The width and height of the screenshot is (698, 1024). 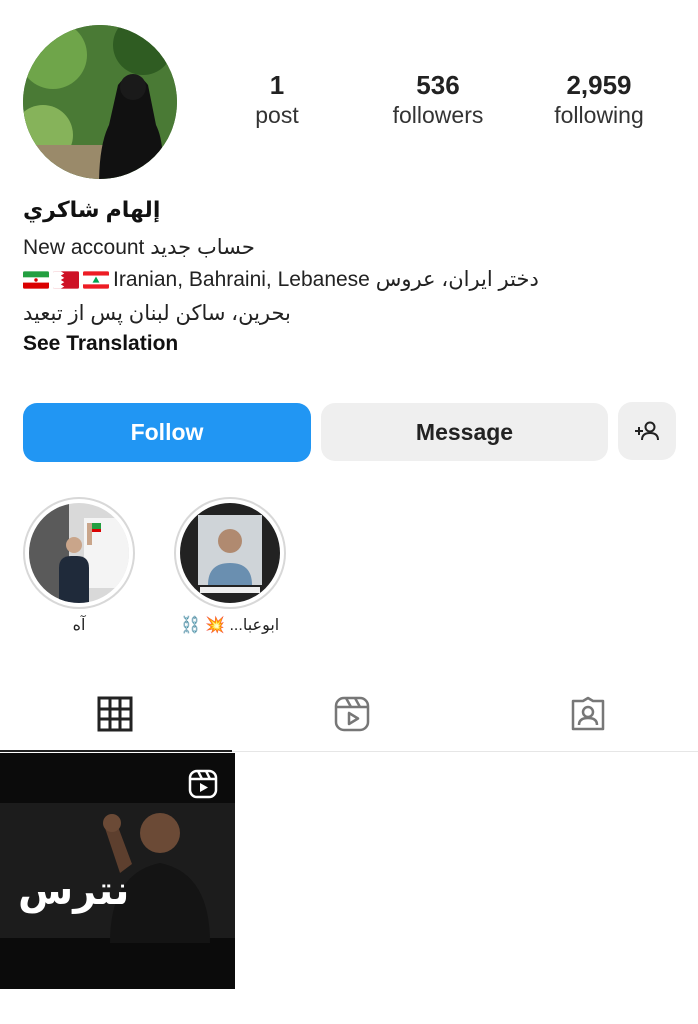 What do you see at coordinates (139, 247) in the screenshot?
I see `bio-line-1: New account حساب جدید` at bounding box center [139, 247].